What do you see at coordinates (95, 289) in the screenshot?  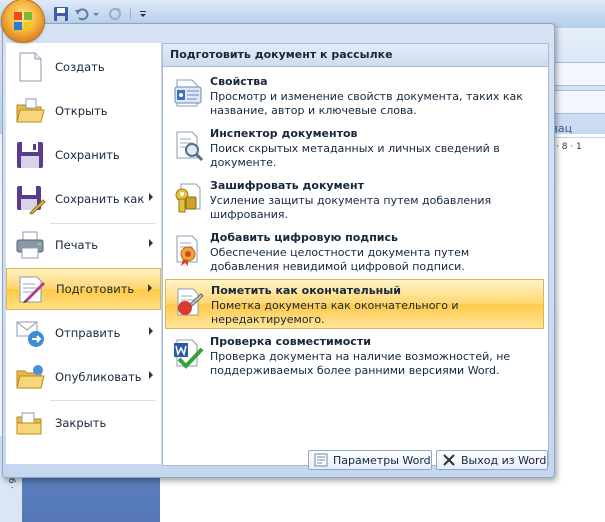 I see `menu-item-label: Подготовить` at bounding box center [95, 289].